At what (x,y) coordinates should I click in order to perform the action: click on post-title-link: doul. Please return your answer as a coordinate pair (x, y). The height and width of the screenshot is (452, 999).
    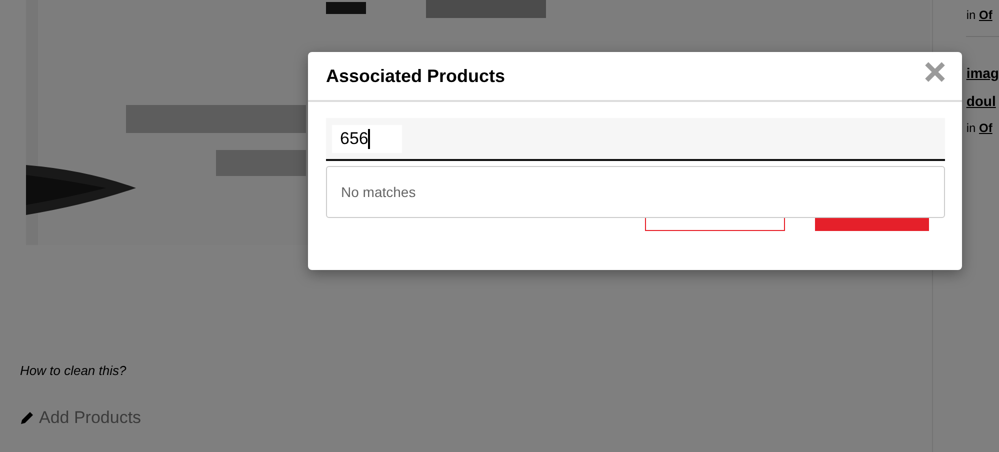
    Looking at the image, I should click on (981, 101).